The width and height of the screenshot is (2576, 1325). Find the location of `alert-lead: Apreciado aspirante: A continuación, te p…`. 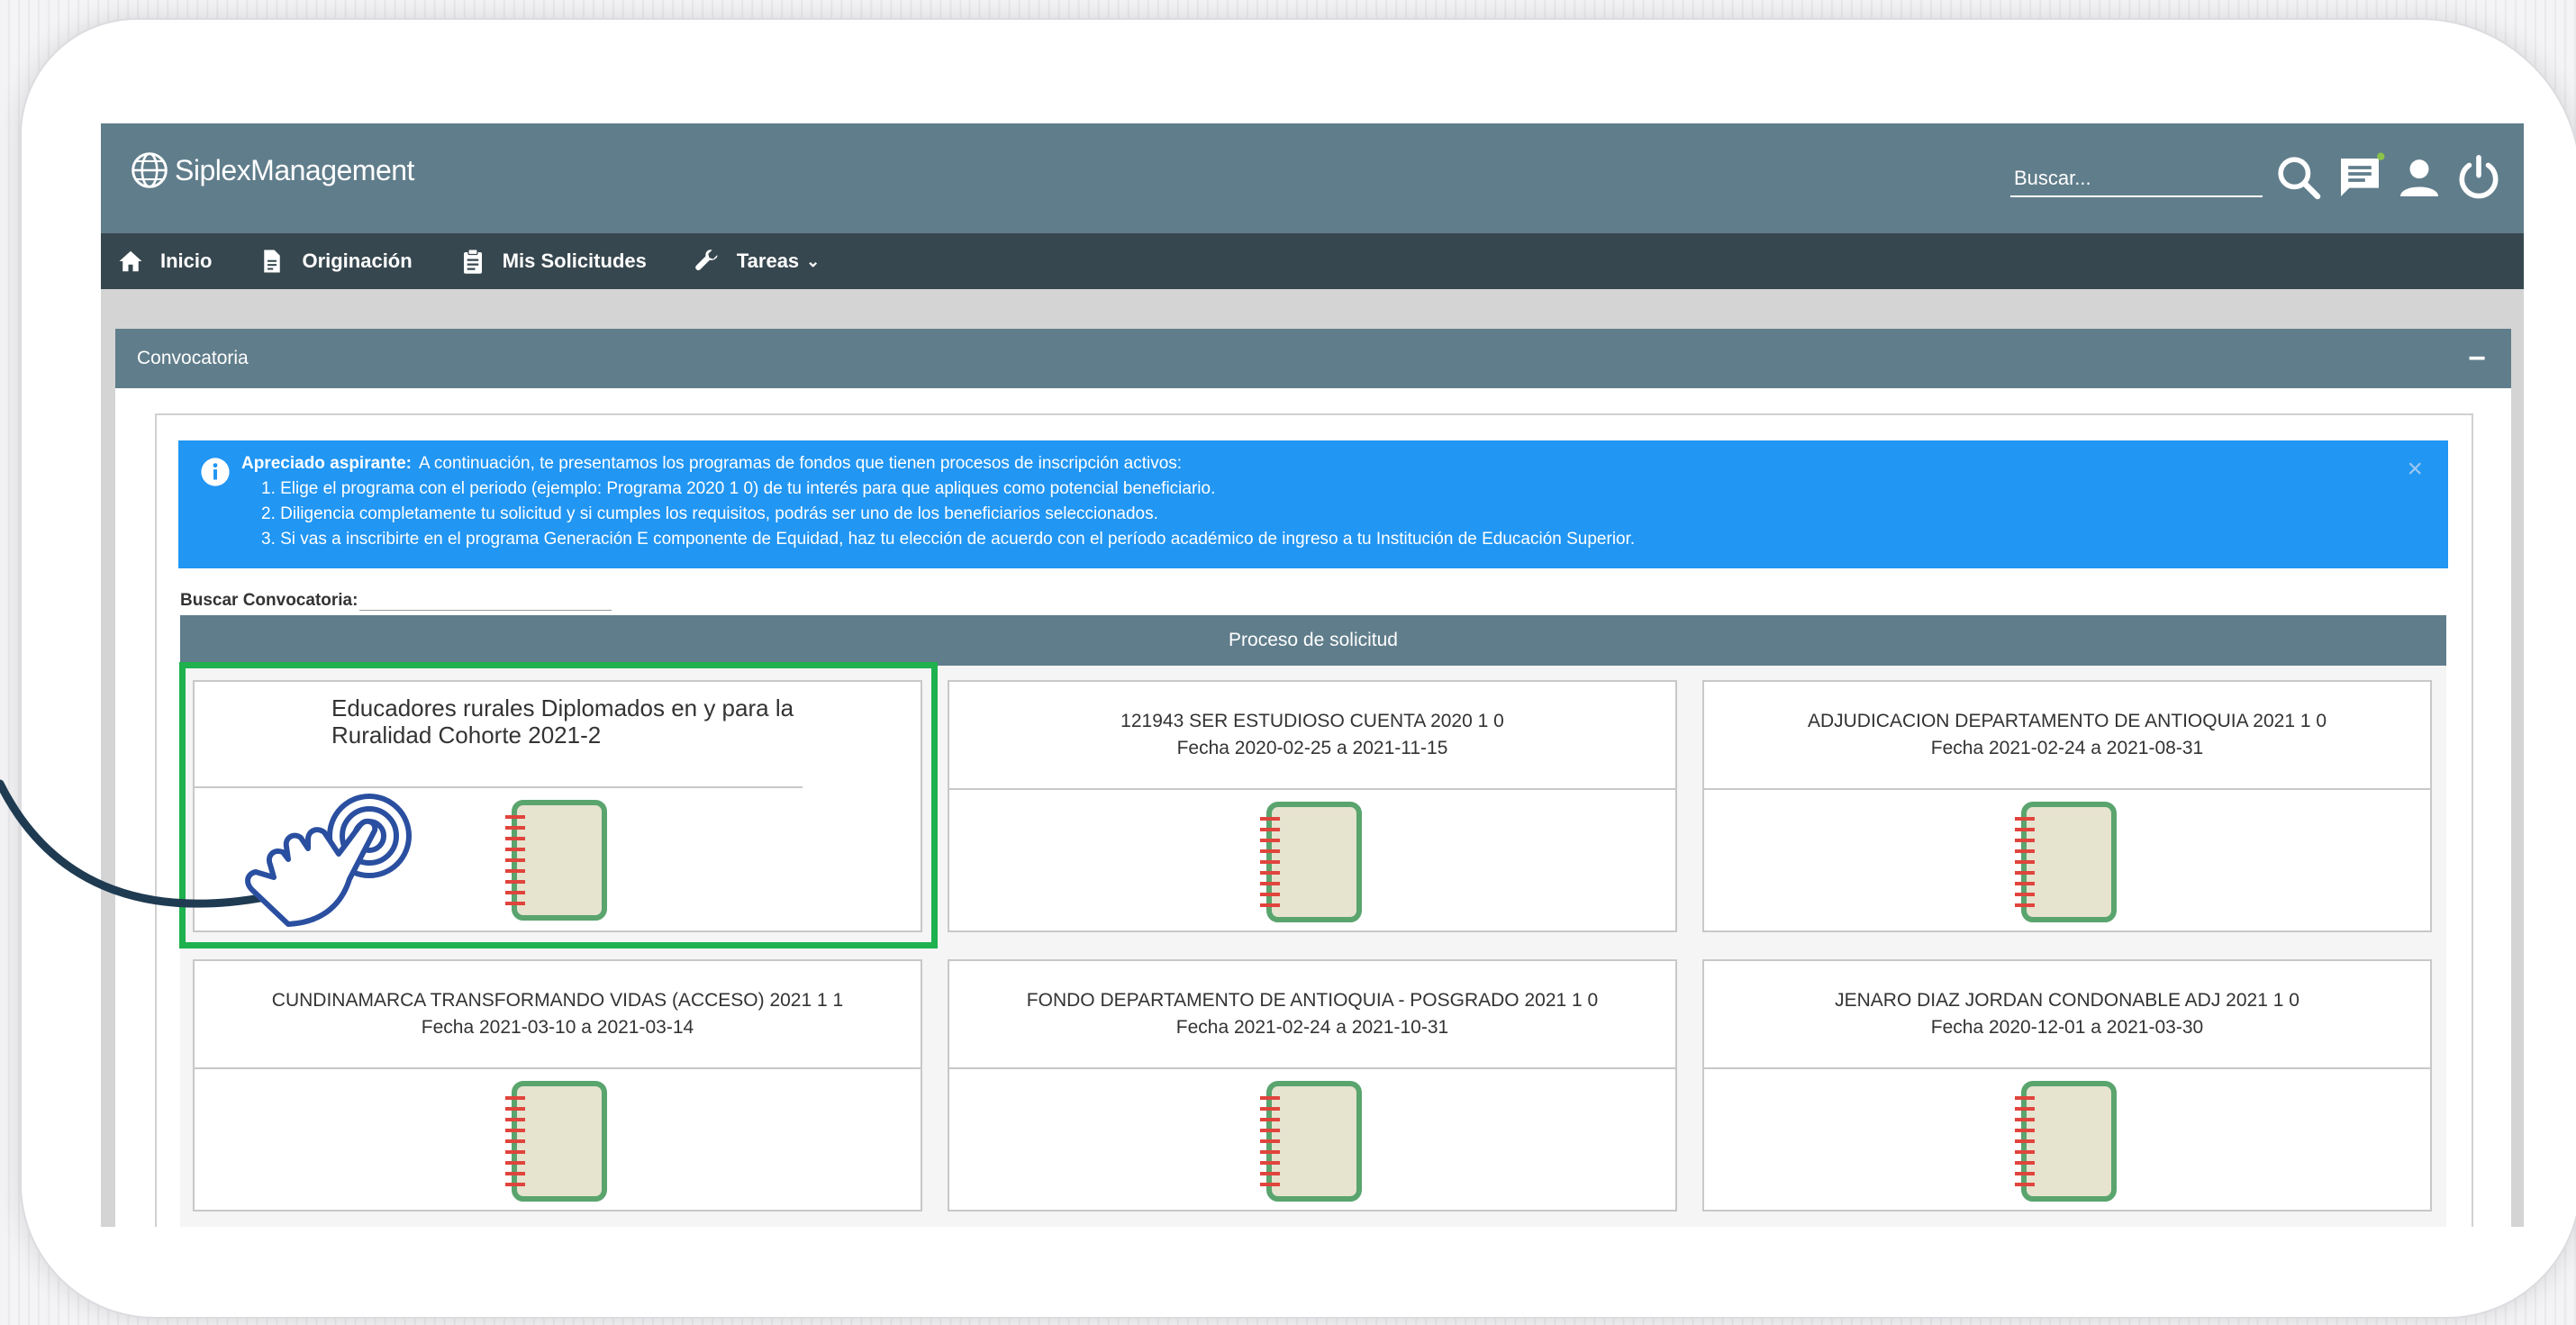

alert-lead: Apreciado aspirante: A continuación, te p… is located at coordinates (1331, 463).